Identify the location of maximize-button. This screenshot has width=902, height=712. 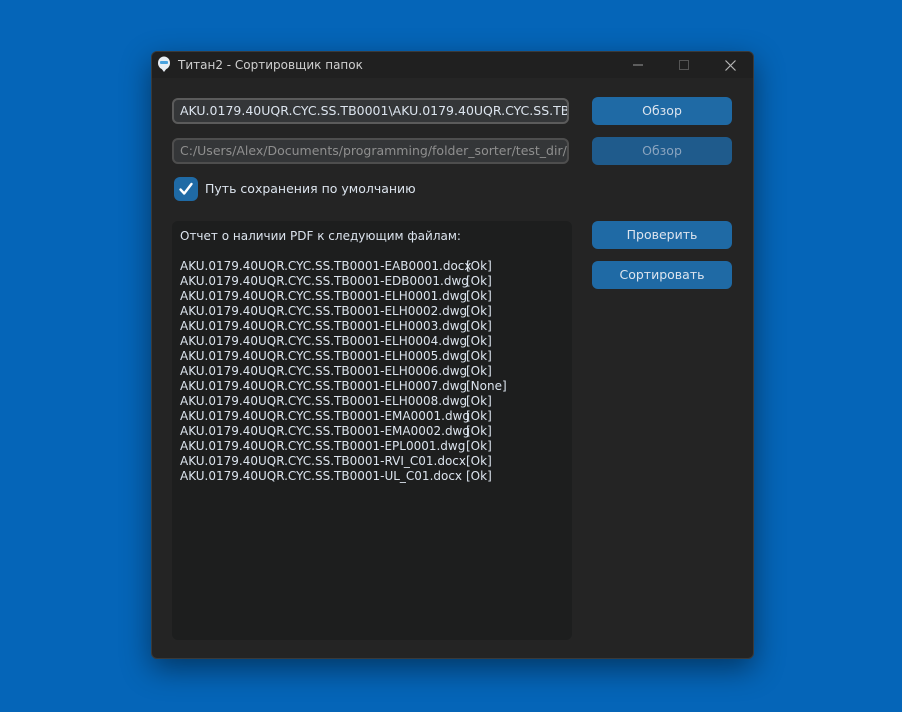
(684, 65).